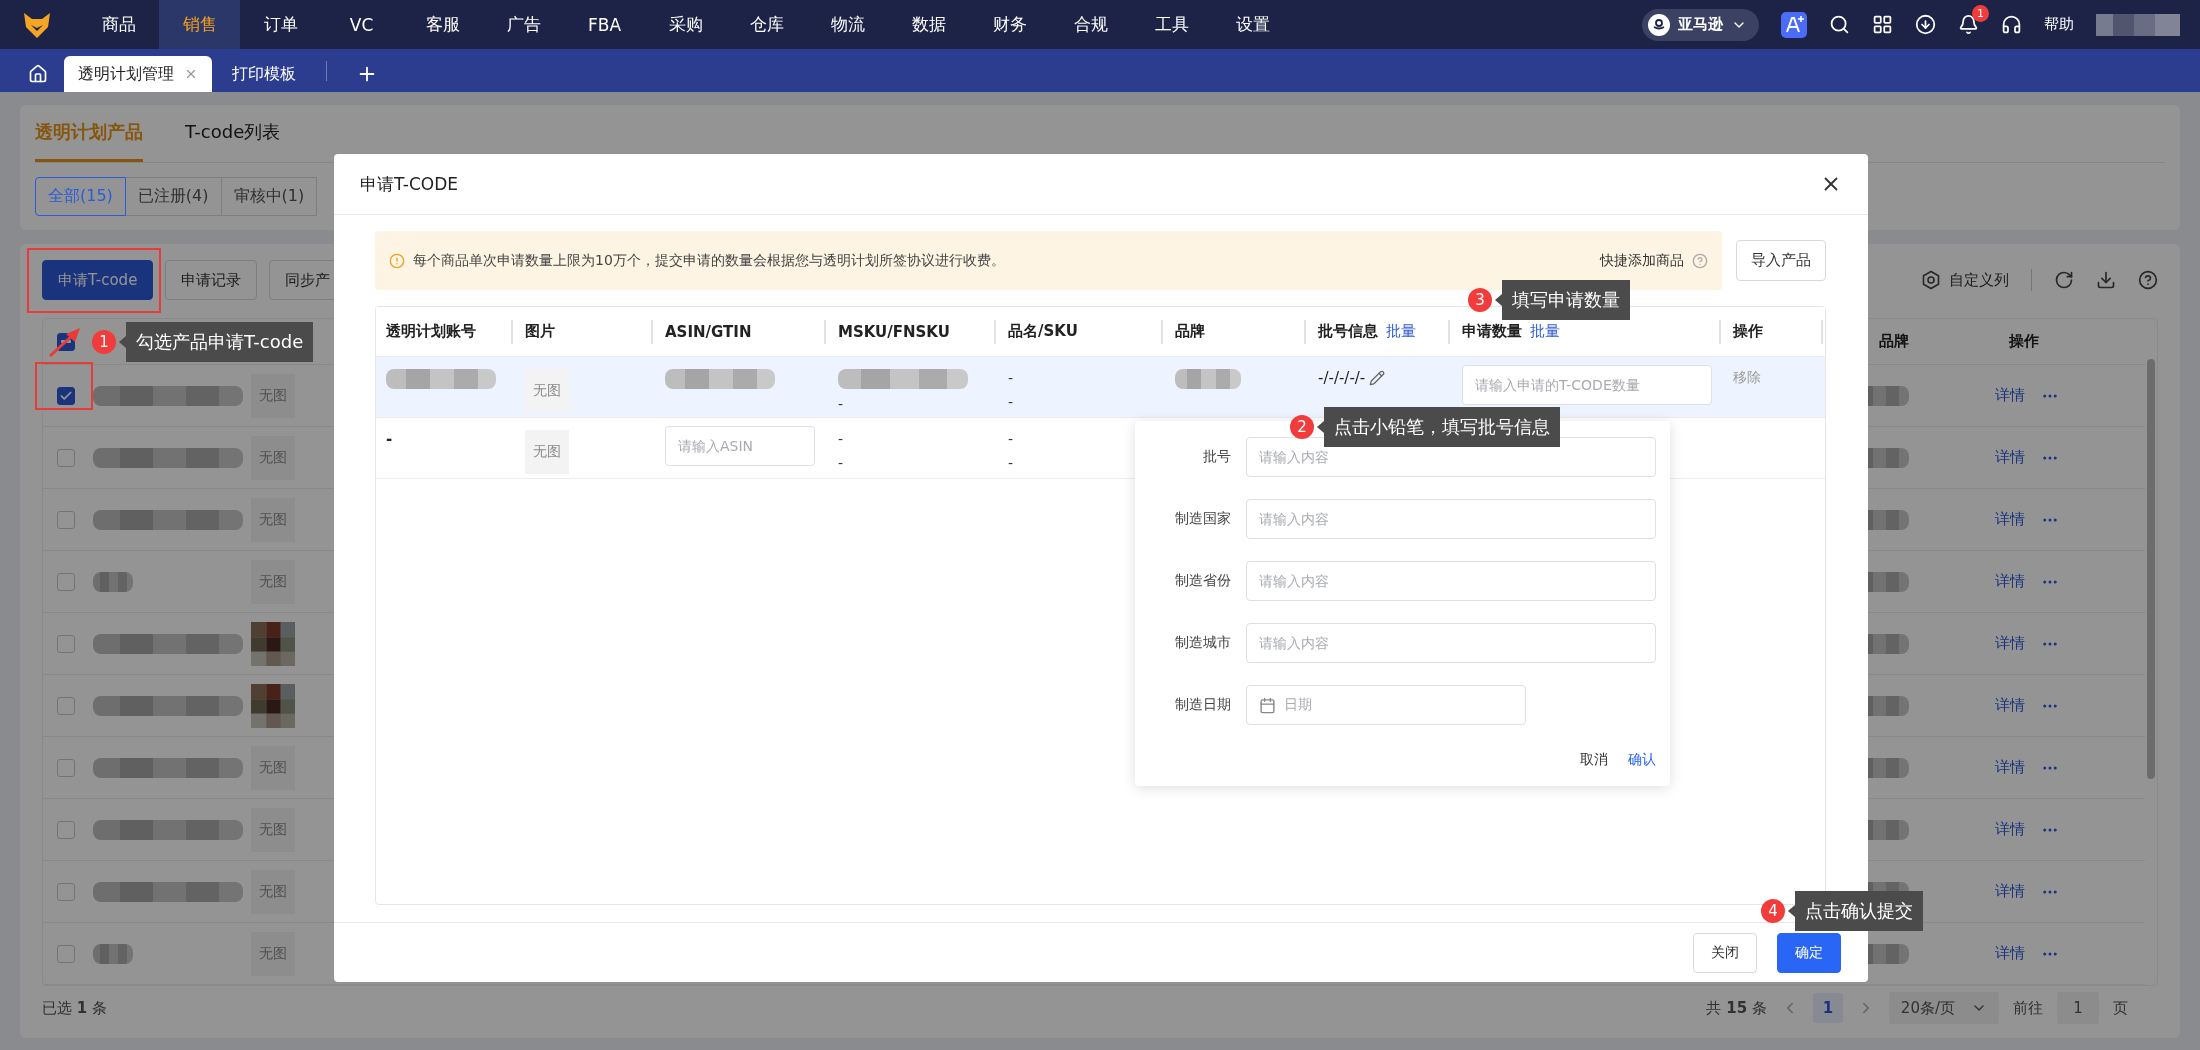  Describe the element at coordinates (1377, 378) in the screenshot. I see `pencil-icon` at that location.